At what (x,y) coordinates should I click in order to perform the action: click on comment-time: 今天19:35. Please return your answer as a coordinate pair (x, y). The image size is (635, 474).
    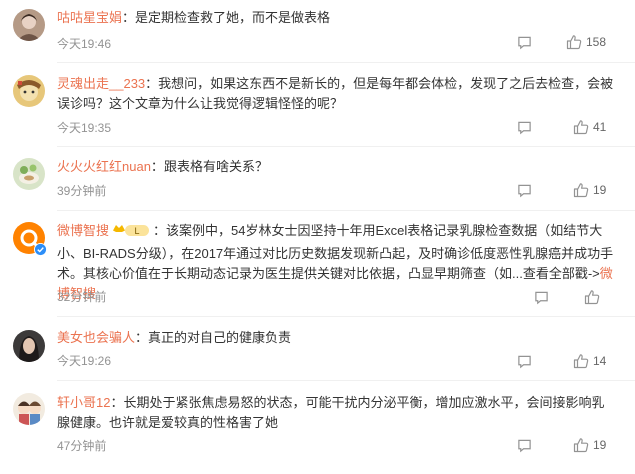
    Looking at the image, I should click on (84, 128).